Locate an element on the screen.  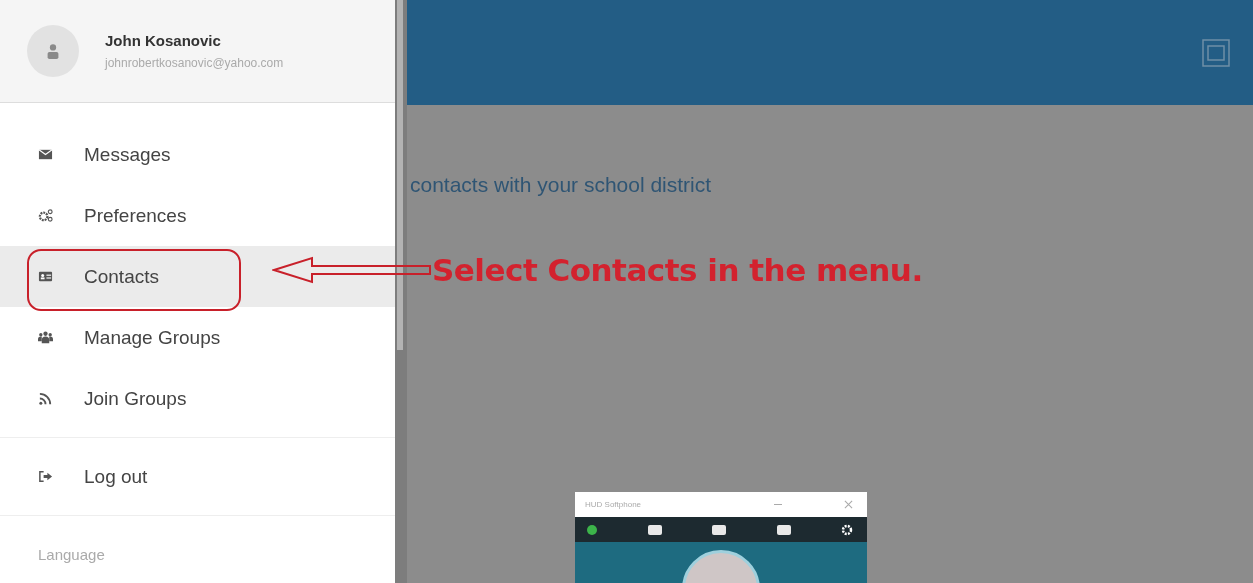
avatar-icon is located at coordinates (53, 51).